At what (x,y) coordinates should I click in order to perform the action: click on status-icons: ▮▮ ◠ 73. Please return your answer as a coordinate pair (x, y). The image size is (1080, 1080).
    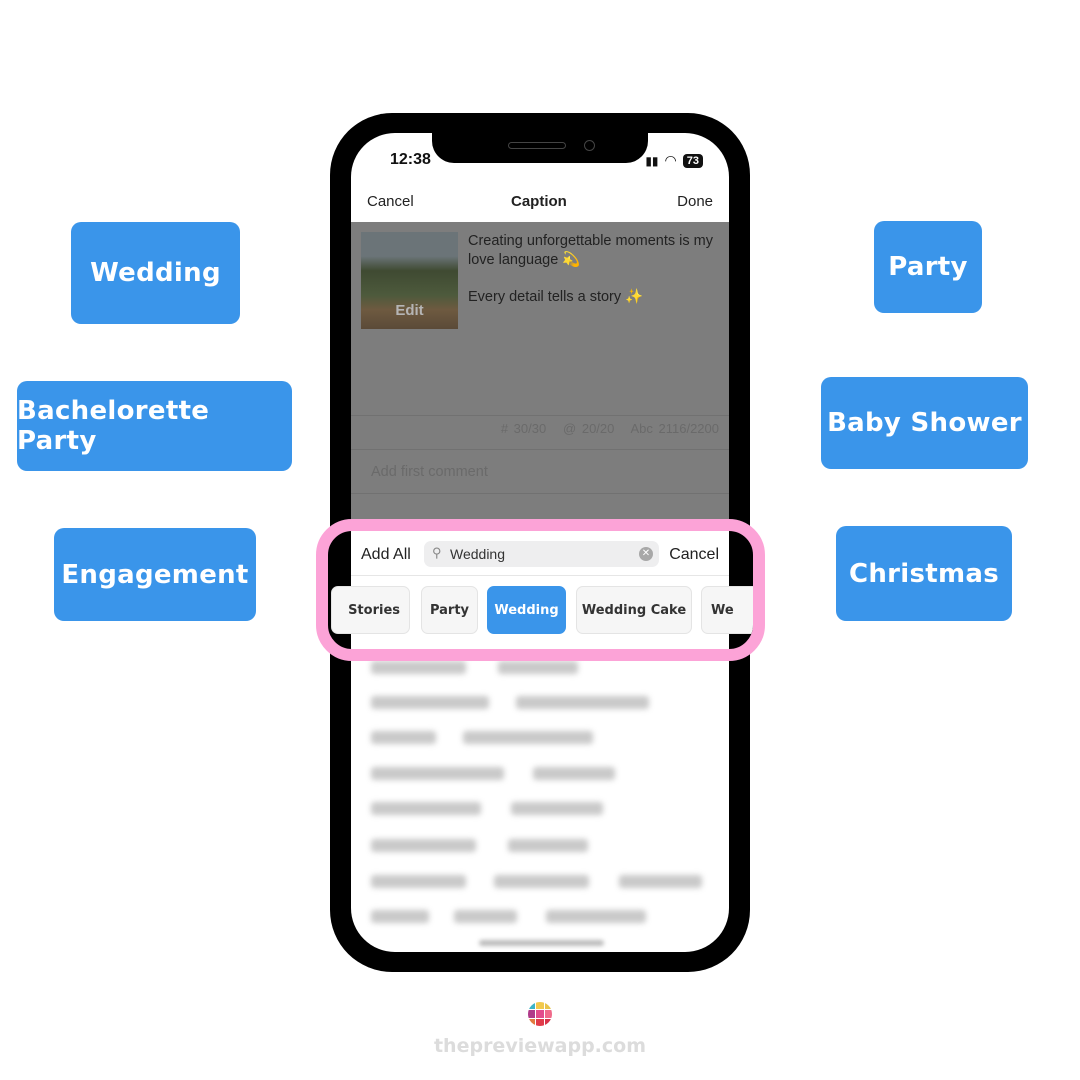
    Looking at the image, I should click on (674, 160).